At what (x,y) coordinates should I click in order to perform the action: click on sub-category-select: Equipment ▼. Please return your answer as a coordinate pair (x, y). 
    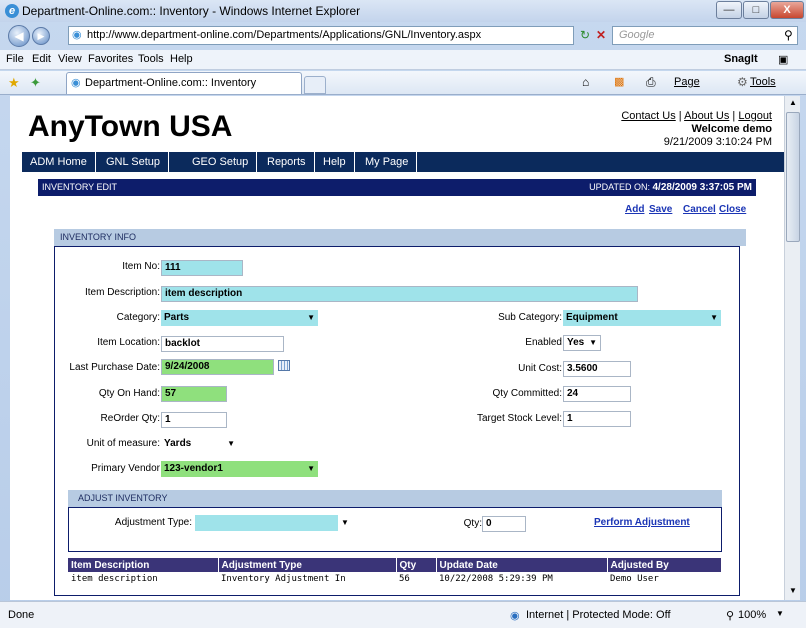
    Looking at the image, I should click on (642, 318).